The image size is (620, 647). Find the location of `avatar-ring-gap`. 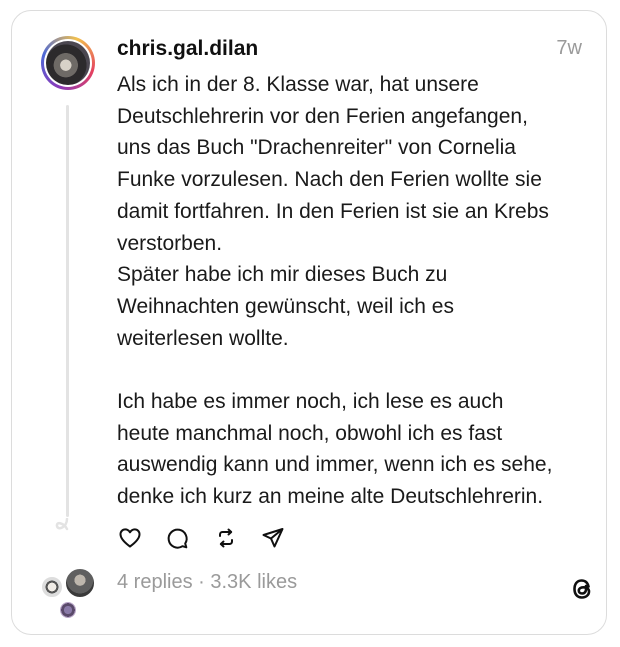

avatar-ring-gap is located at coordinates (68, 63).